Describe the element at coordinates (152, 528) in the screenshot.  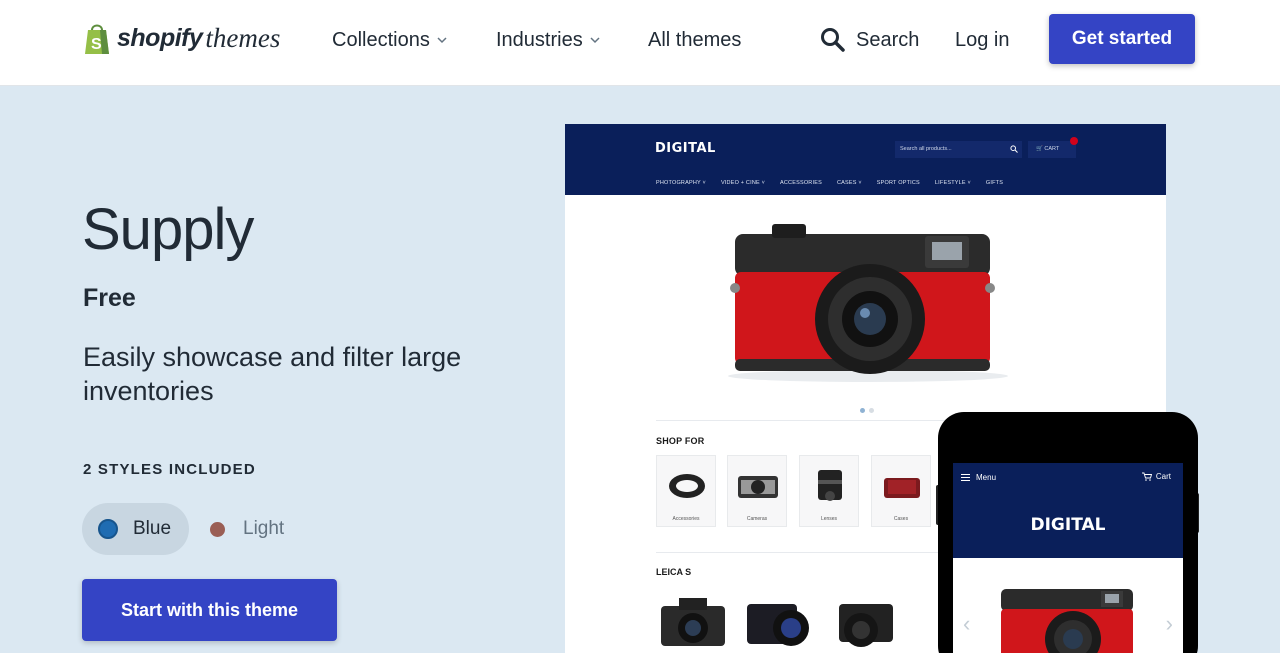
I see `style-option-label: Blue` at that location.